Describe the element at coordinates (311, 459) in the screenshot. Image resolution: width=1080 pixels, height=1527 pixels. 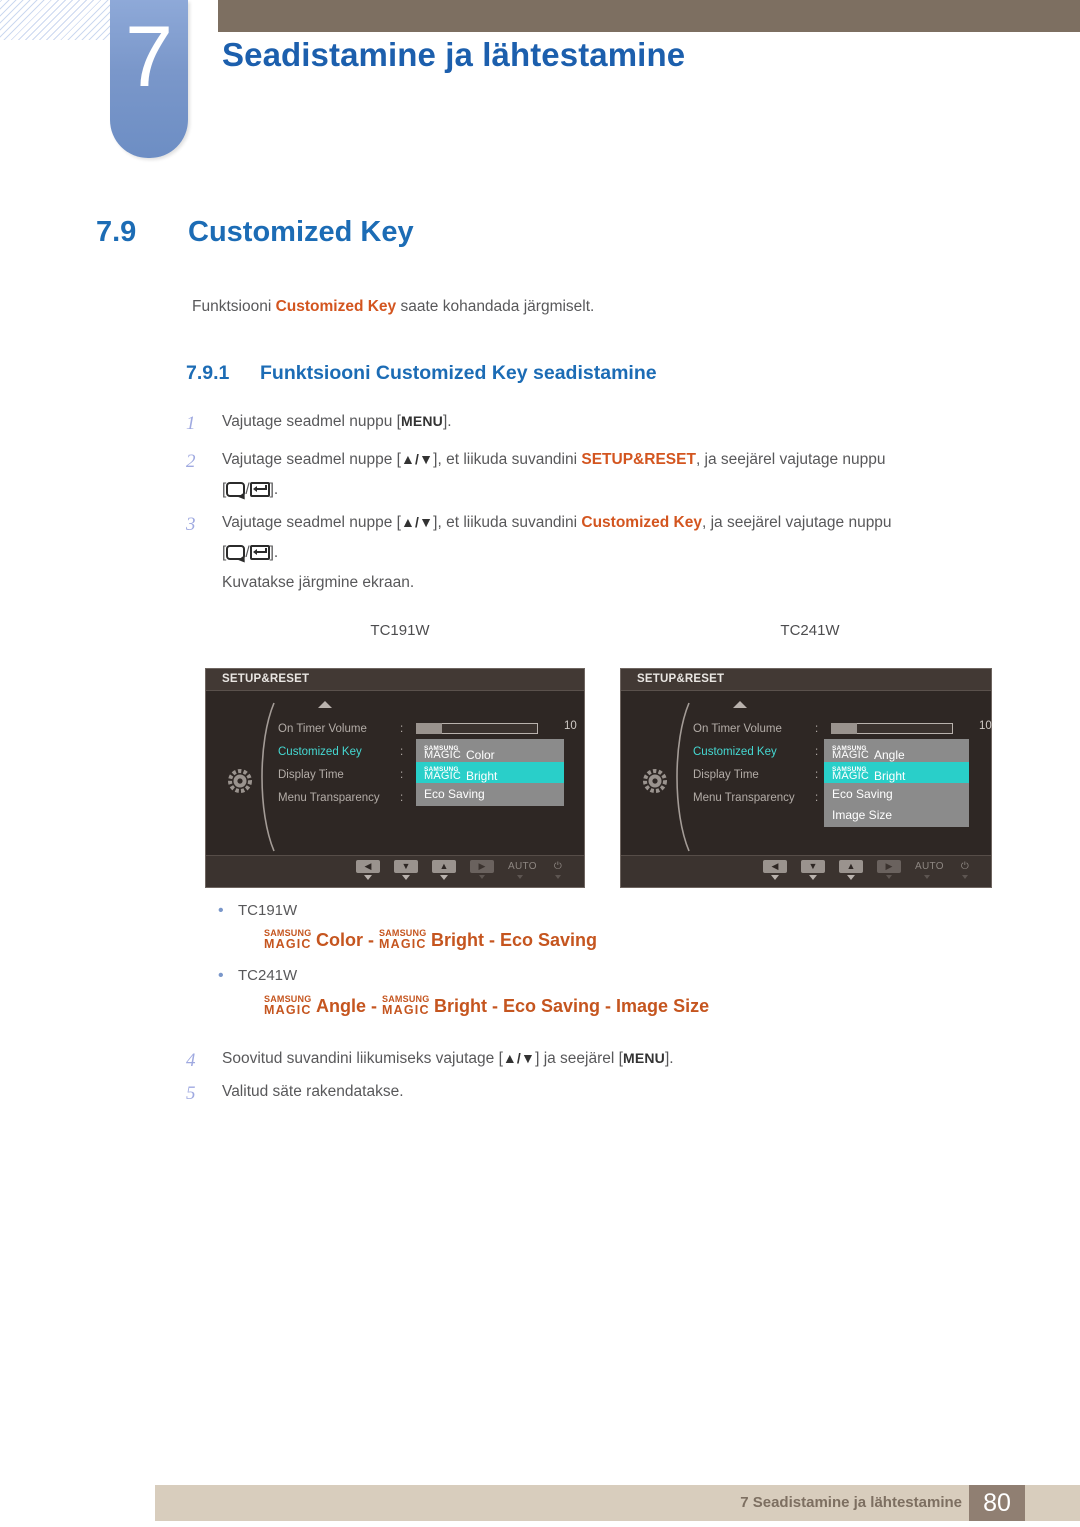
I see `step-text-a: Vajutage seadmel nuppe [` at that location.